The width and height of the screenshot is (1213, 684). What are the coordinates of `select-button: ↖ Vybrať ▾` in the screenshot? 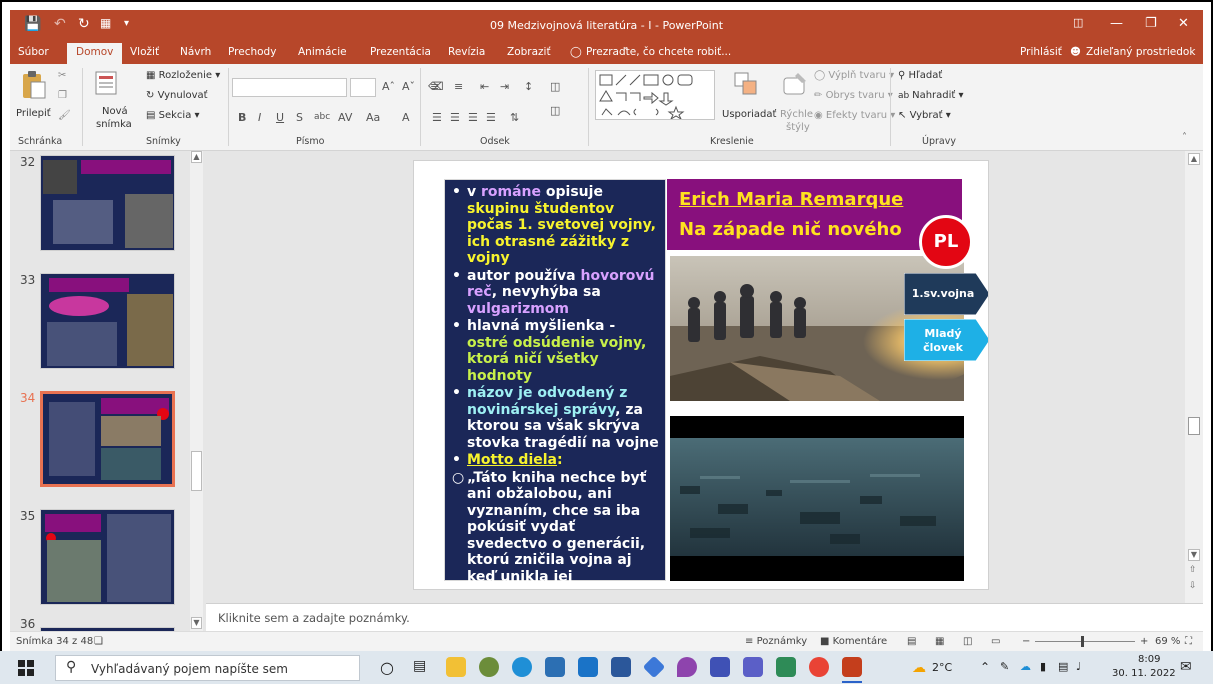 It's located at (924, 115).